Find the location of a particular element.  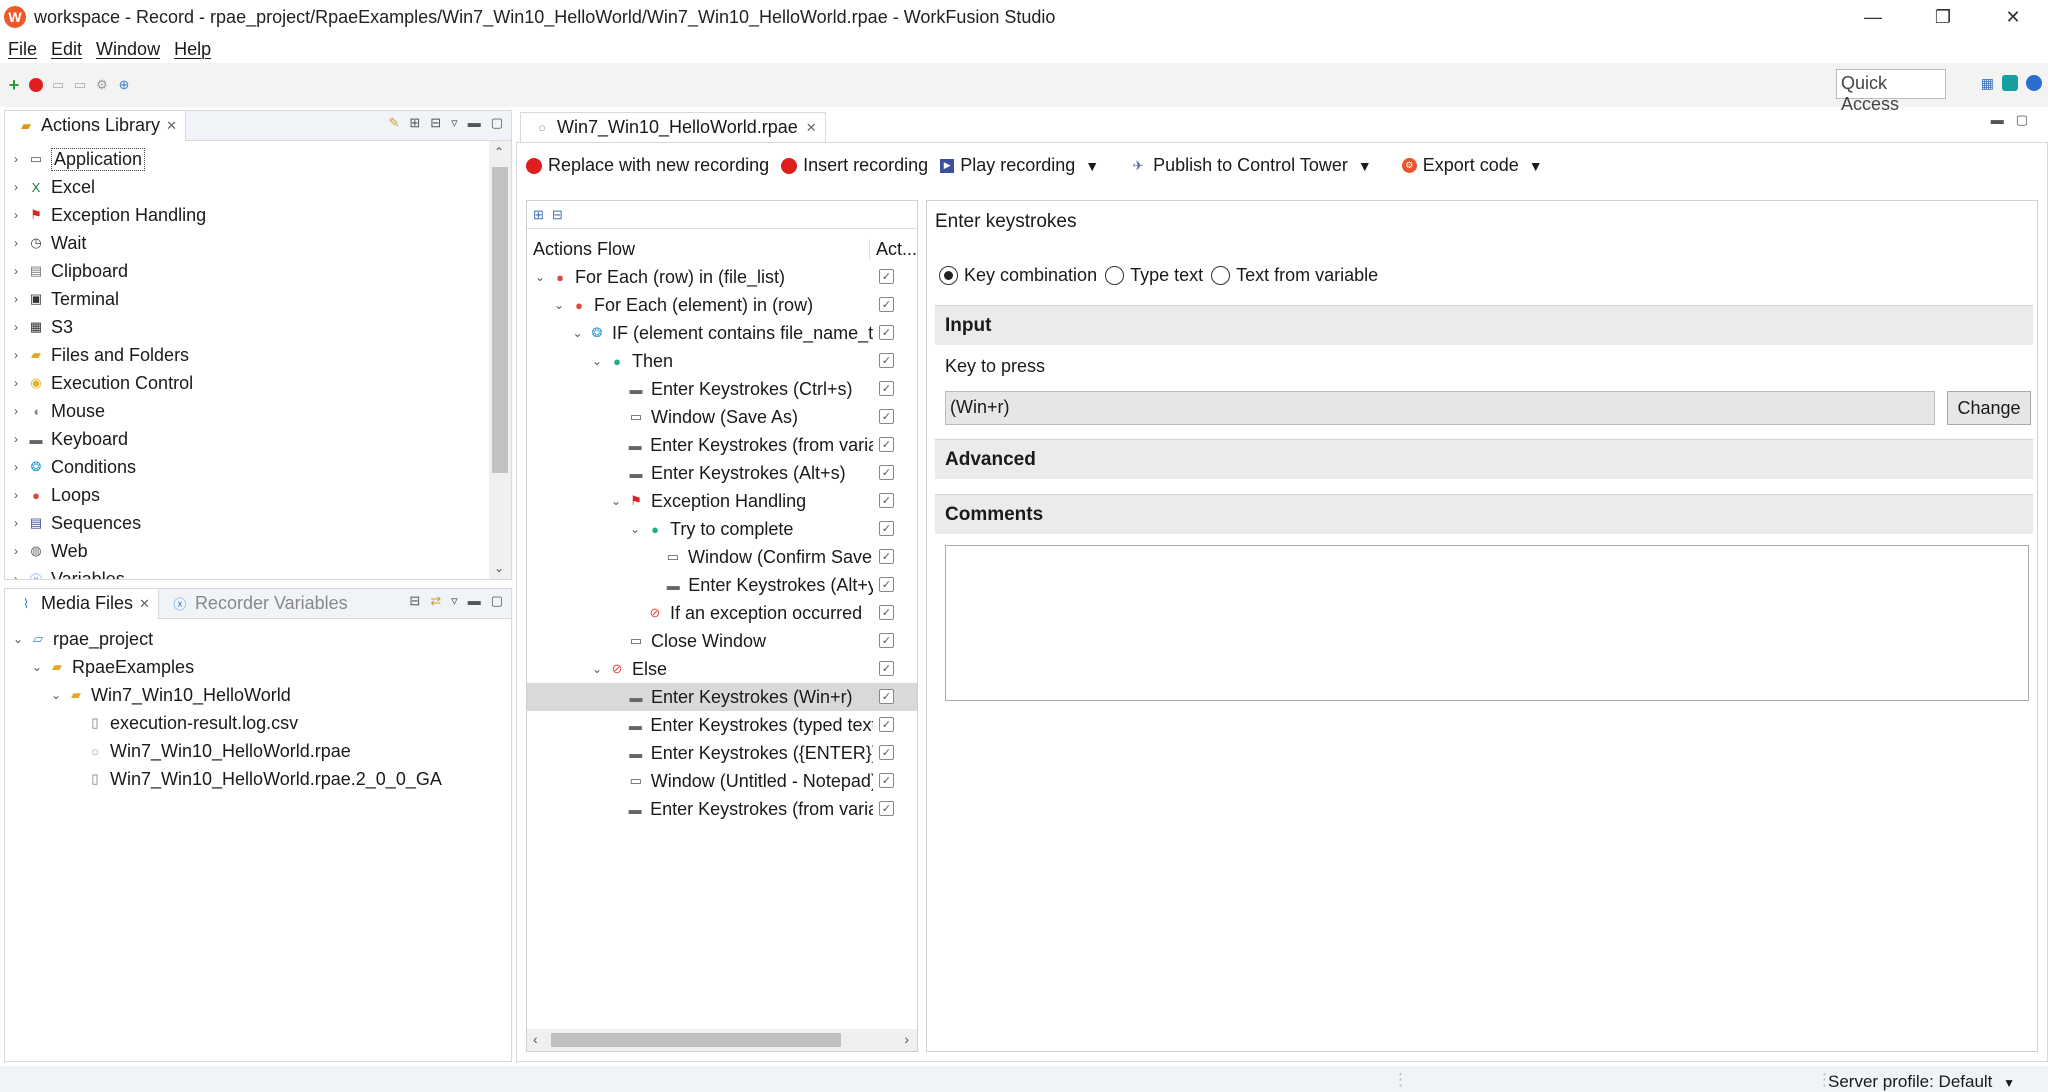

radio-option: Key combination is located at coordinates (1018, 275).